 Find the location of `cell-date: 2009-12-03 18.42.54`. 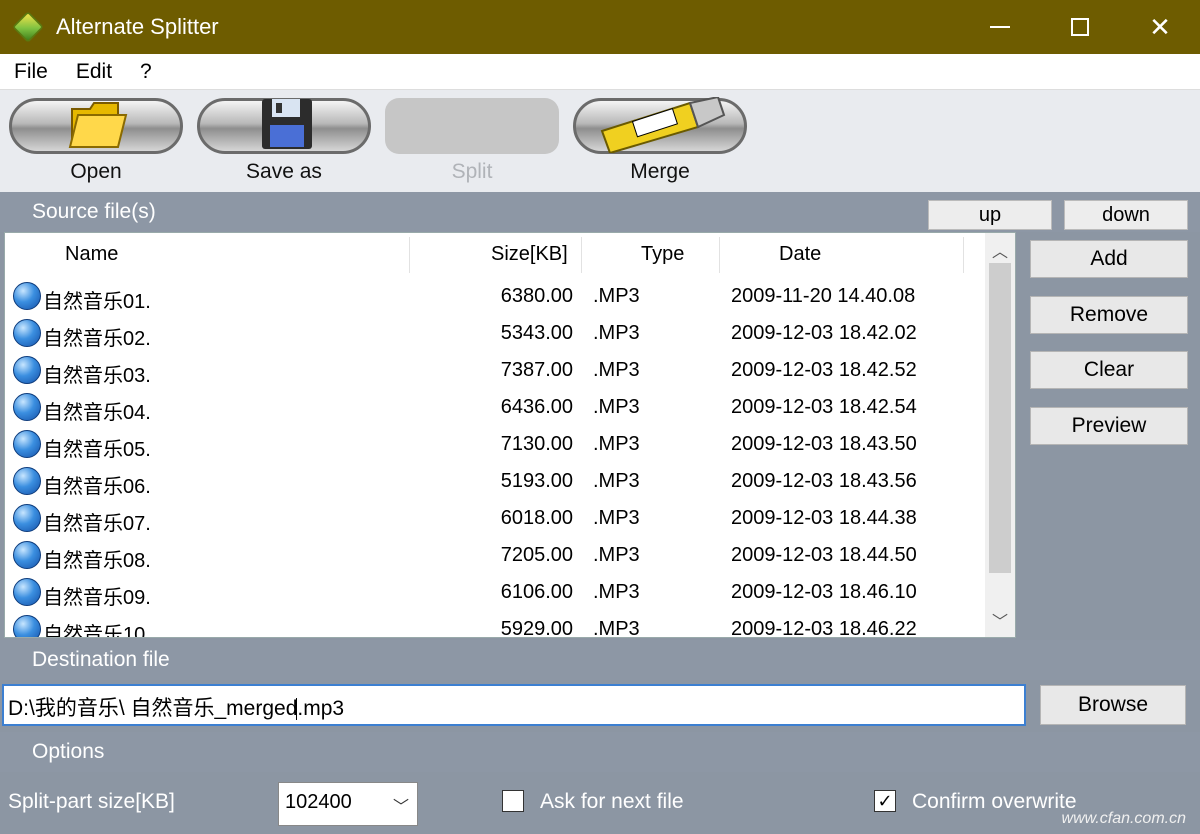

cell-date: 2009-12-03 18.42.54 is located at coordinates (824, 407).